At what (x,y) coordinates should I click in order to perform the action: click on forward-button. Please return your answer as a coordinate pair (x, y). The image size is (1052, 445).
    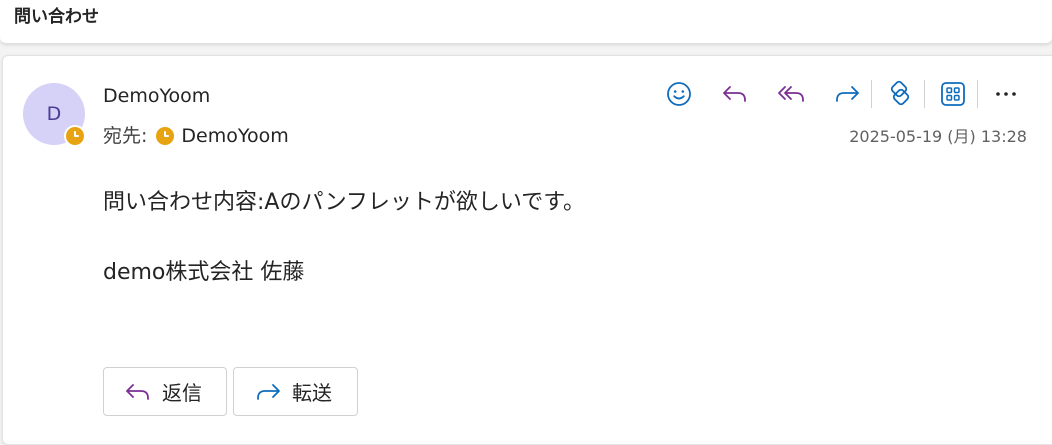
    Looking at the image, I should click on (847, 94).